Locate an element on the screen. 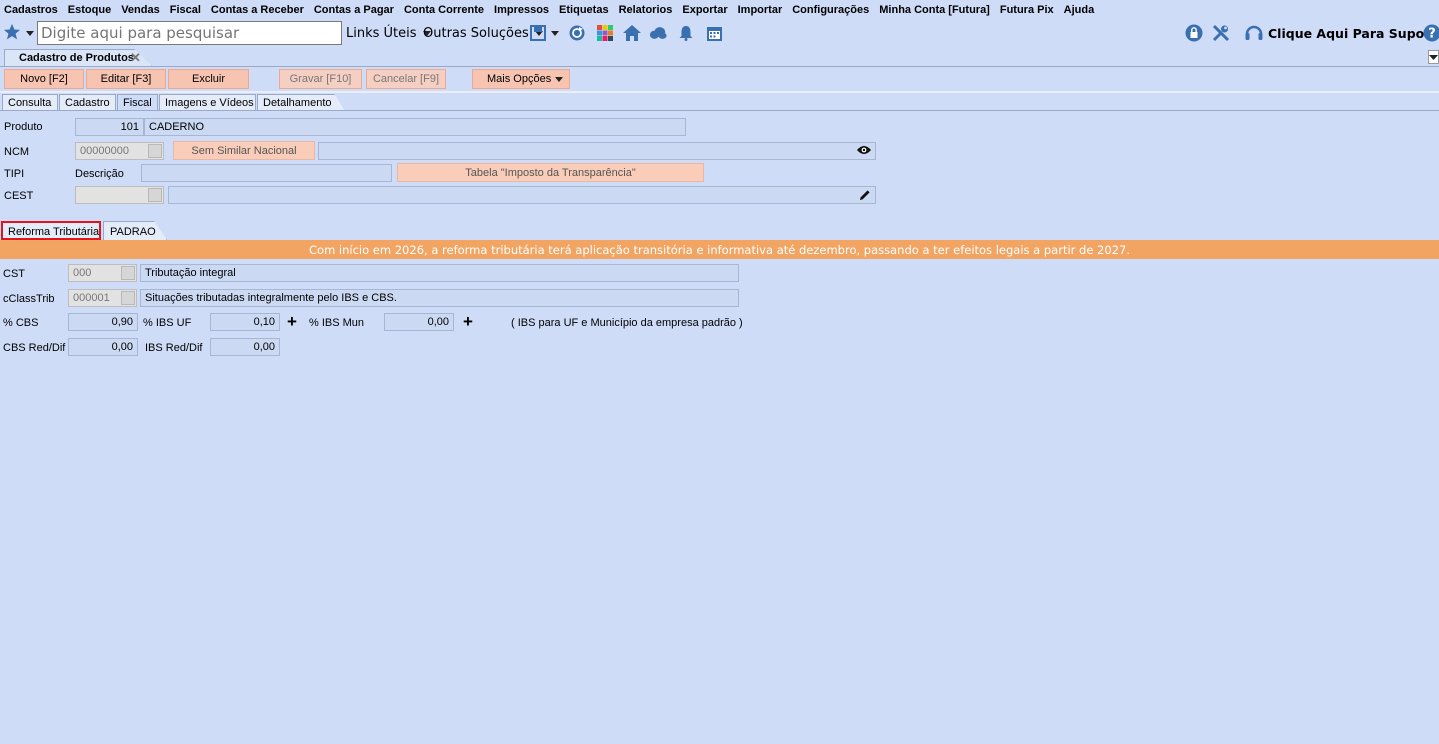 The image size is (1439, 744). menu-estoque: Estoque is located at coordinates (89, 10).